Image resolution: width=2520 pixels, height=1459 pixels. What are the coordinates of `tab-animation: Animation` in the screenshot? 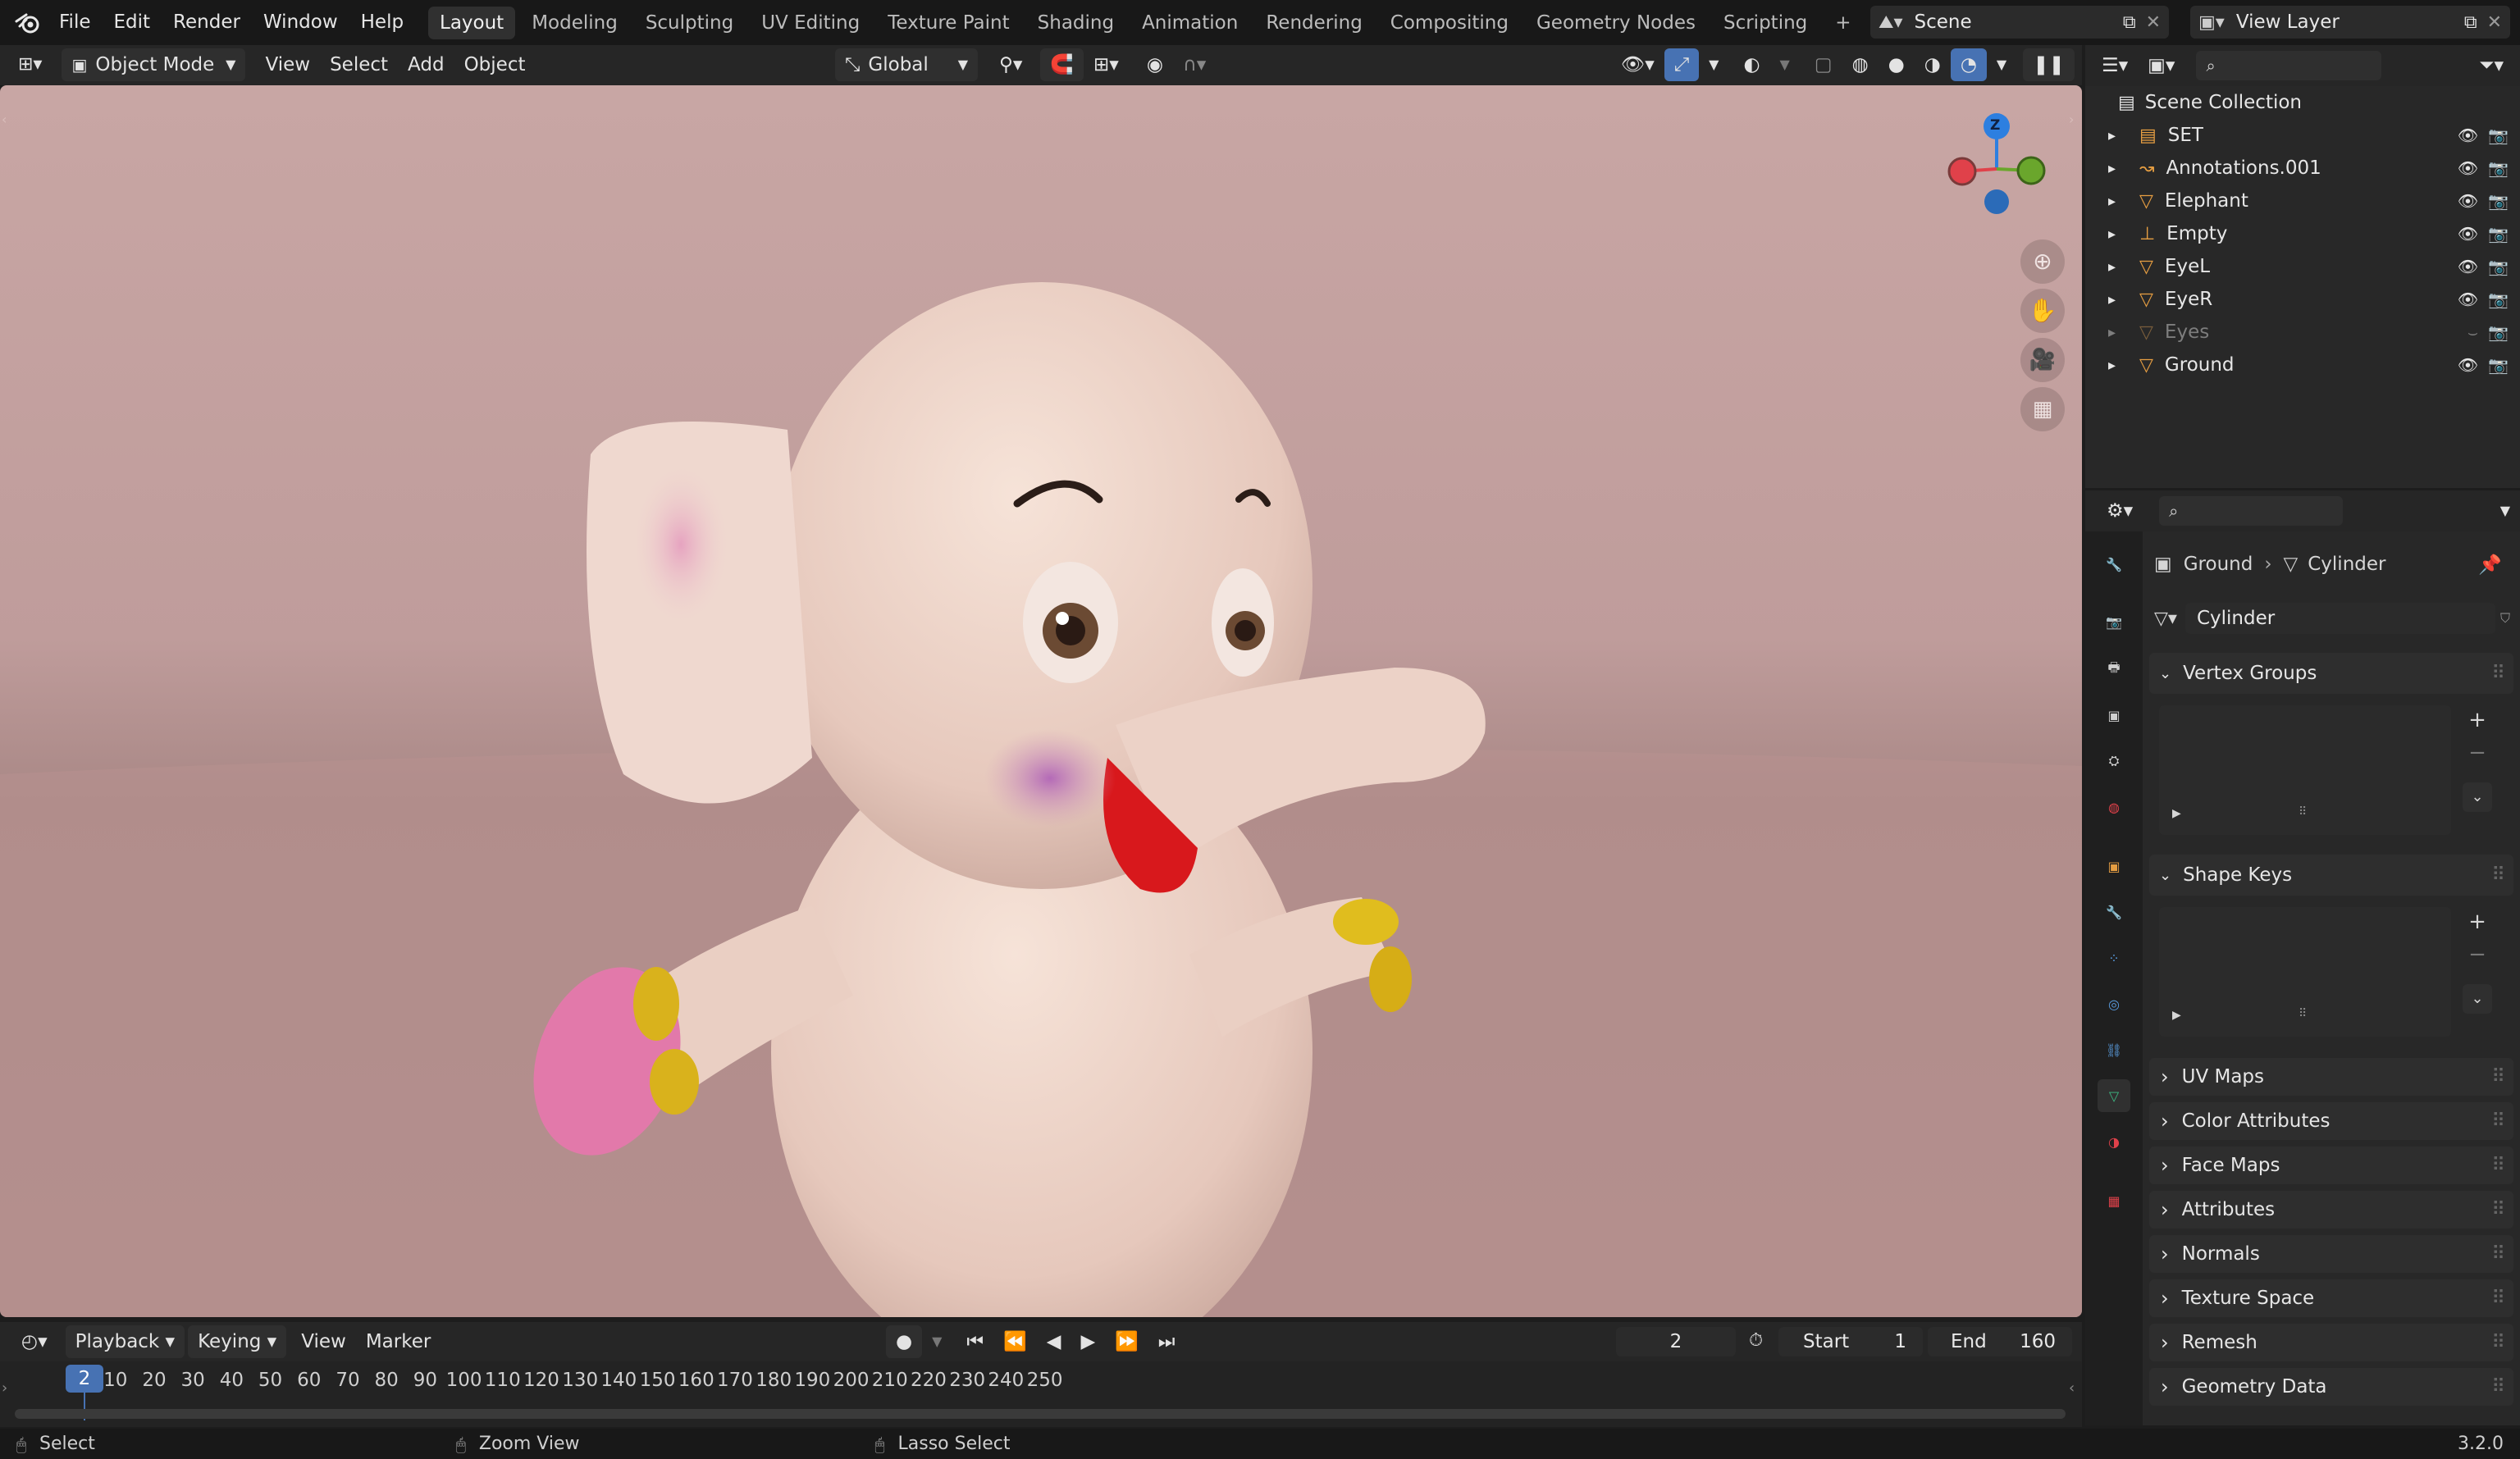 It's located at (1189, 23).